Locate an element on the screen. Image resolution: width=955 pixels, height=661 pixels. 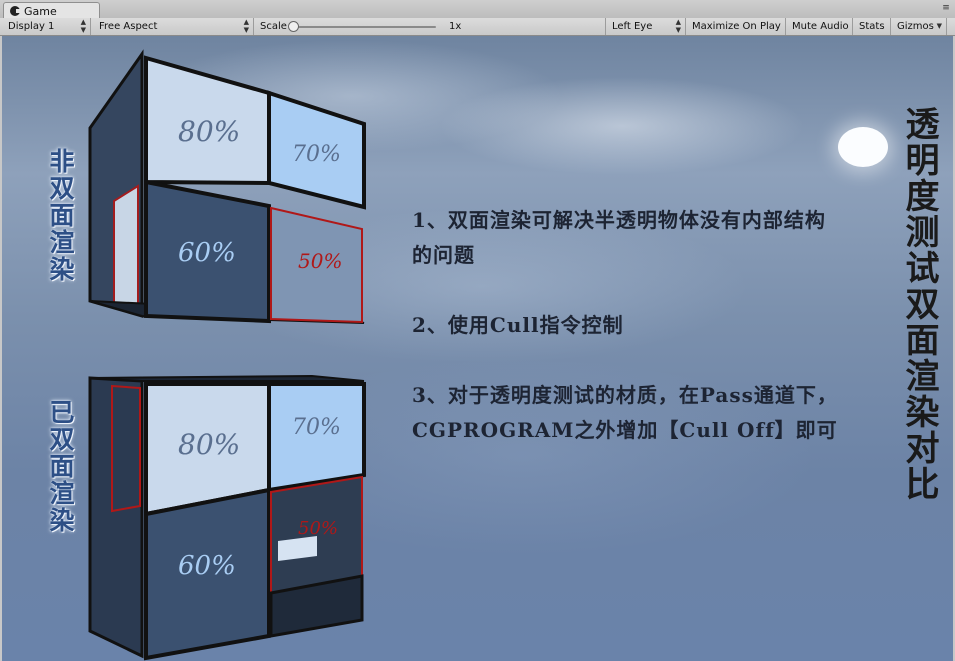
tab-bar: Game ≡ is located at coordinates (477, 9).